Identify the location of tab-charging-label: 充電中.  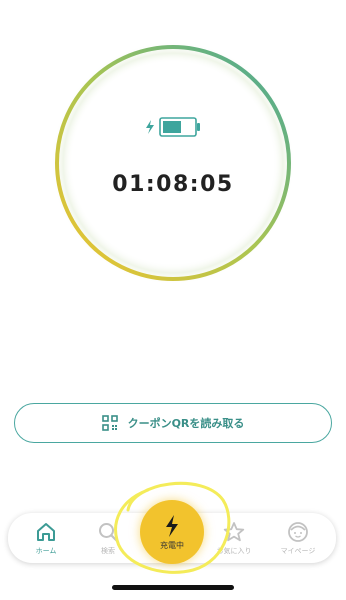
(172, 545).